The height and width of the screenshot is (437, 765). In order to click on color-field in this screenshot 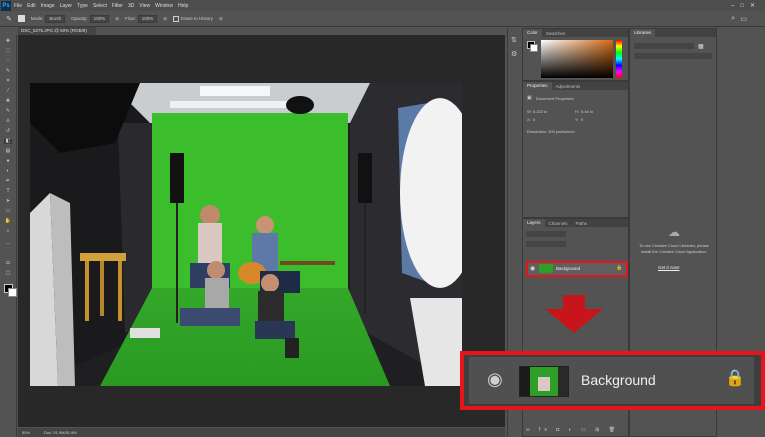, I will do `click(577, 59)`.